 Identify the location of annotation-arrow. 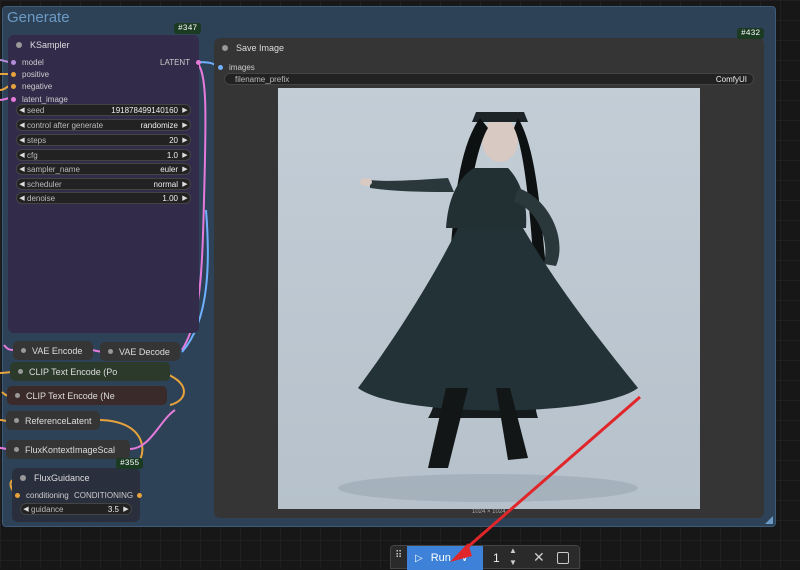
(545, 478).